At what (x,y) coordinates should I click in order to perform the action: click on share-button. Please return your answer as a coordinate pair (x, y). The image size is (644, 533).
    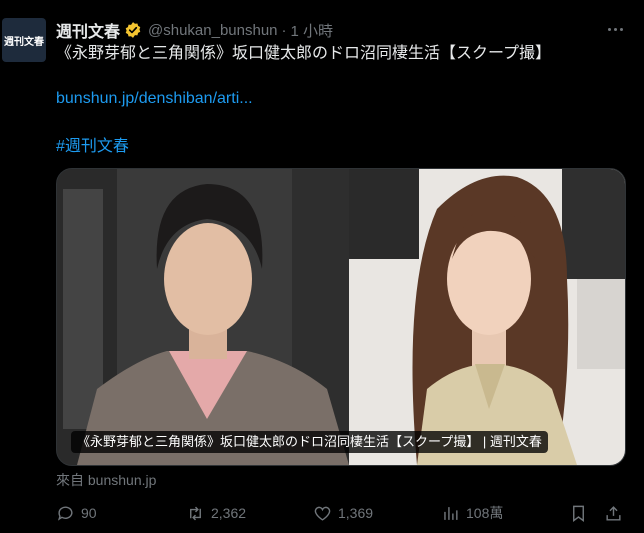
    Looking at the image, I should click on (616, 513).